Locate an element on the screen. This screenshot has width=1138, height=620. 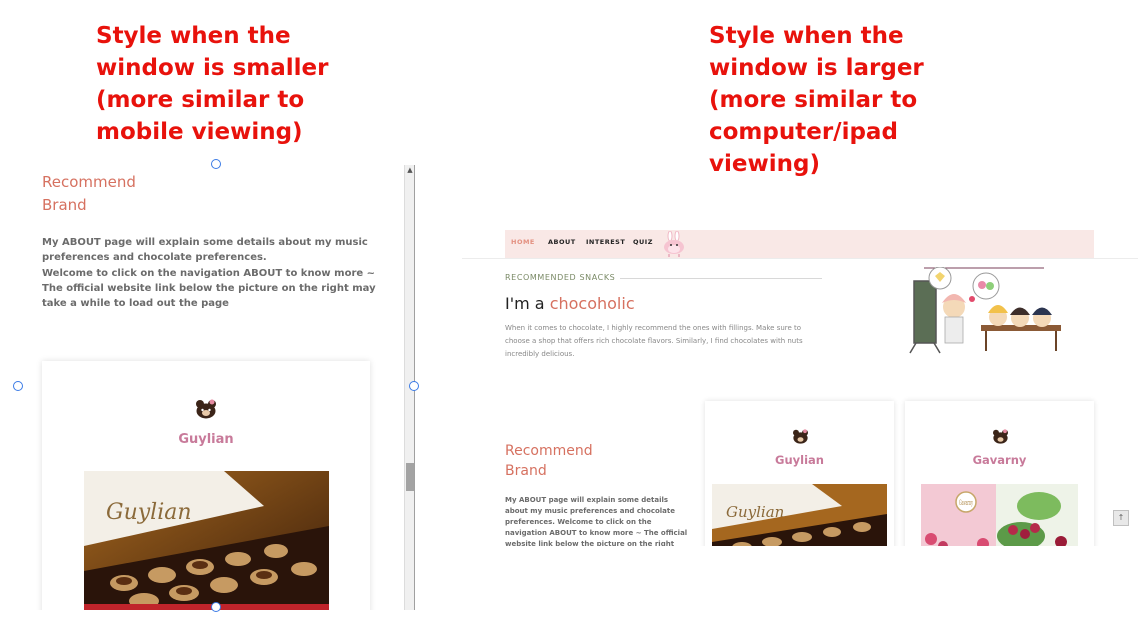
resize-handle-top is located at coordinates (216, 164).